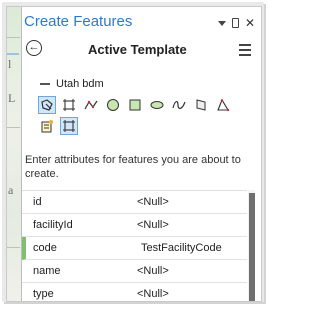 Image resolution: width=320 pixels, height=310 pixels. What do you see at coordinates (201, 105) in the screenshot?
I see `polygon-tool-icon` at bounding box center [201, 105].